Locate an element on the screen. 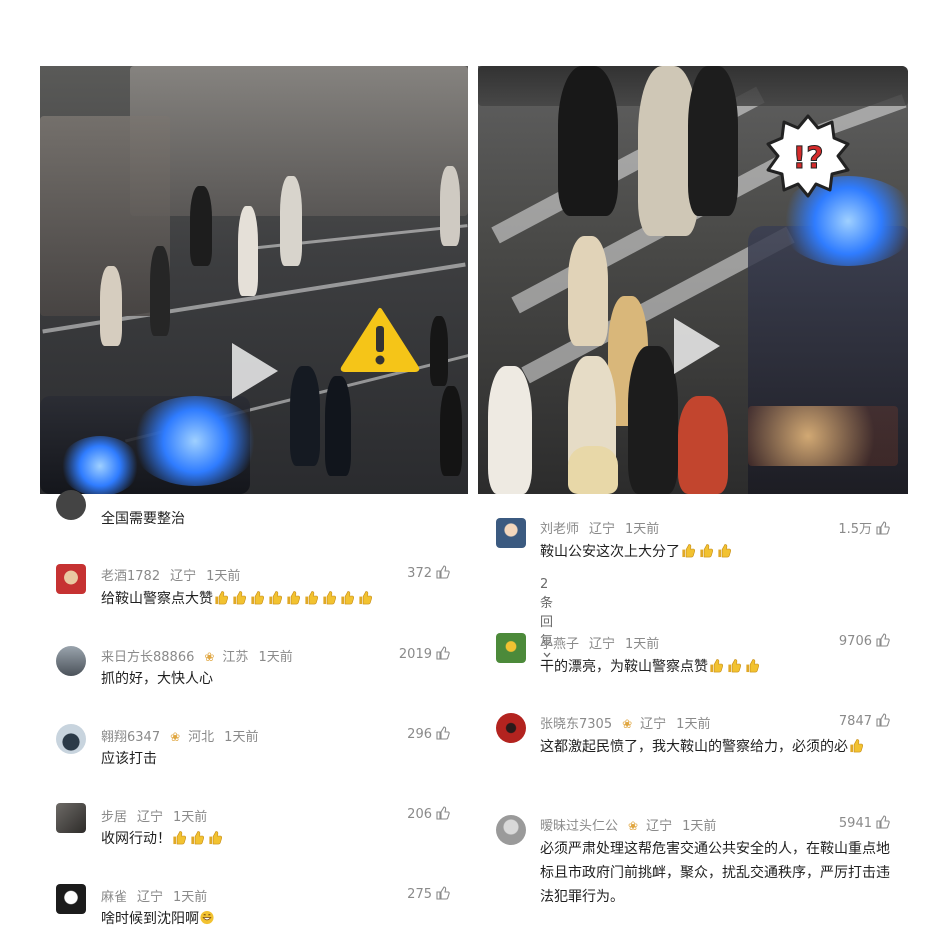 This screenshot has height=944, width=946. comment-text: 收网行动！ is located at coordinates (136, 839).